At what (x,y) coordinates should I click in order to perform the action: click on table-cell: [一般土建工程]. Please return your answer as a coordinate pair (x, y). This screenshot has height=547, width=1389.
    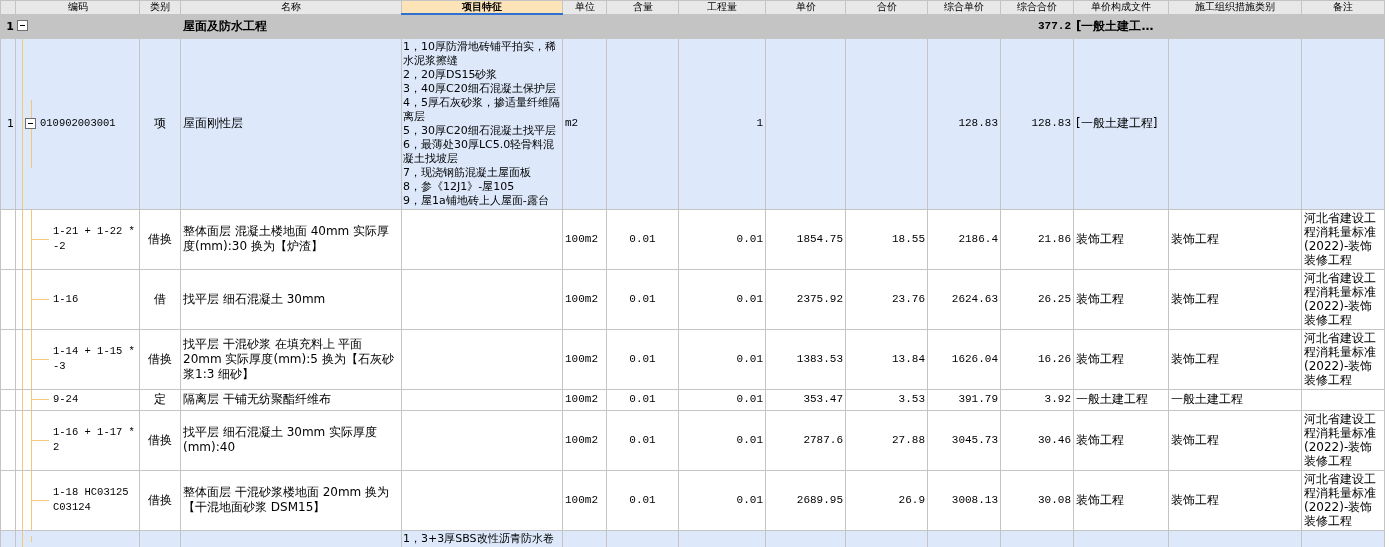
    Looking at the image, I should click on (1121, 123).